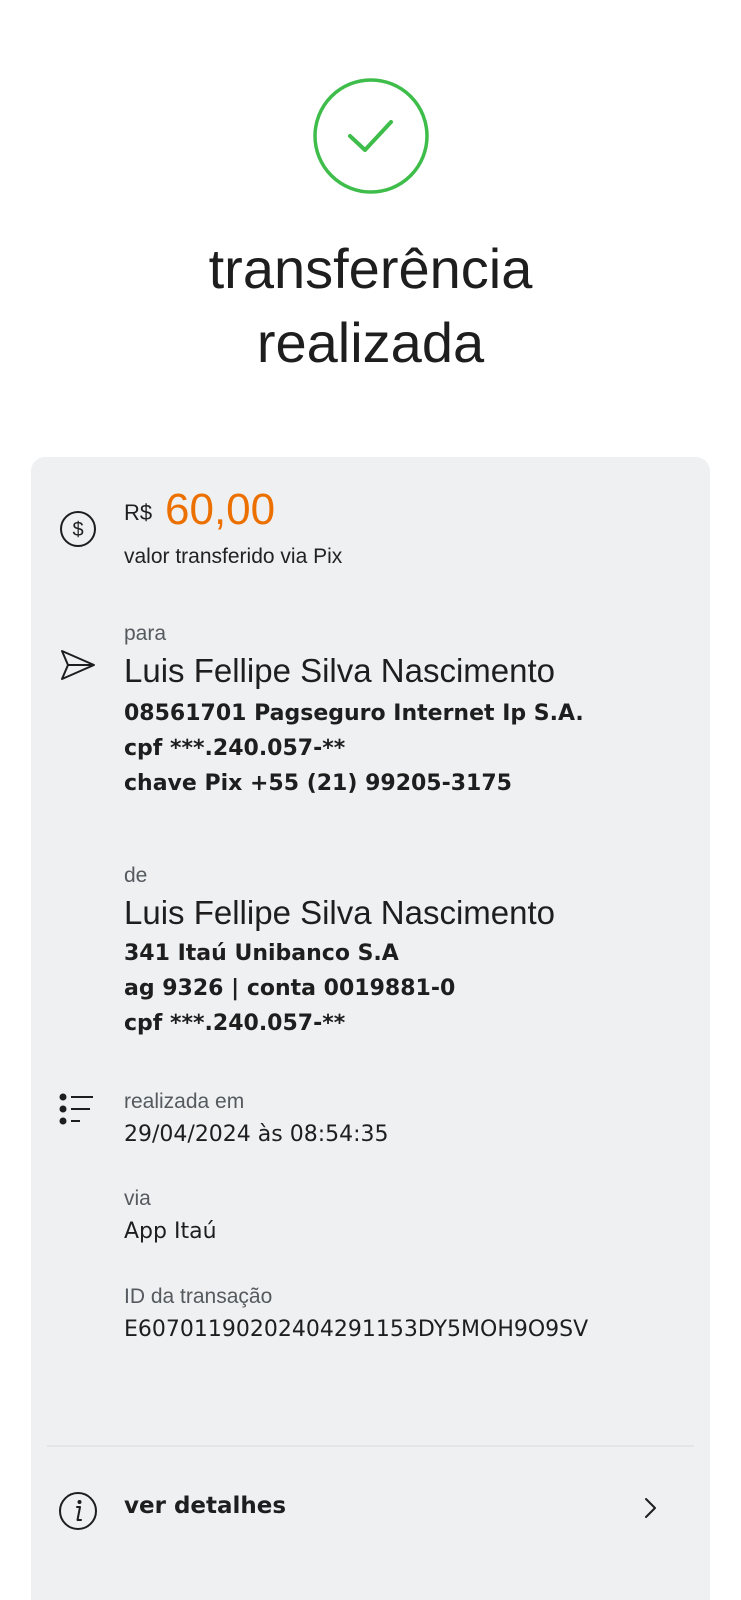 The width and height of the screenshot is (741, 1600). Describe the element at coordinates (370, 268) in the screenshot. I see `page-title-line-1: transferência` at that location.